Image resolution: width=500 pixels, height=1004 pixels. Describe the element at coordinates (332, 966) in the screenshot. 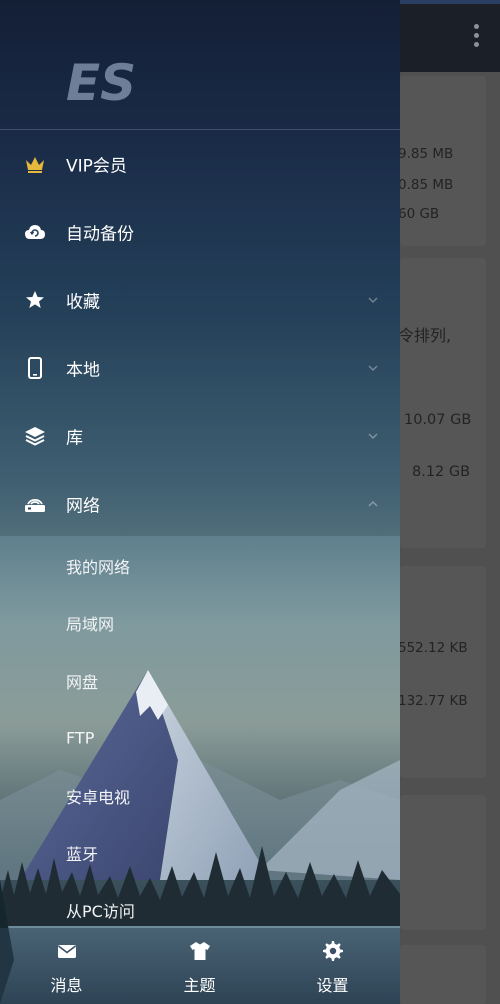

I see `tab-settings: 设置` at that location.